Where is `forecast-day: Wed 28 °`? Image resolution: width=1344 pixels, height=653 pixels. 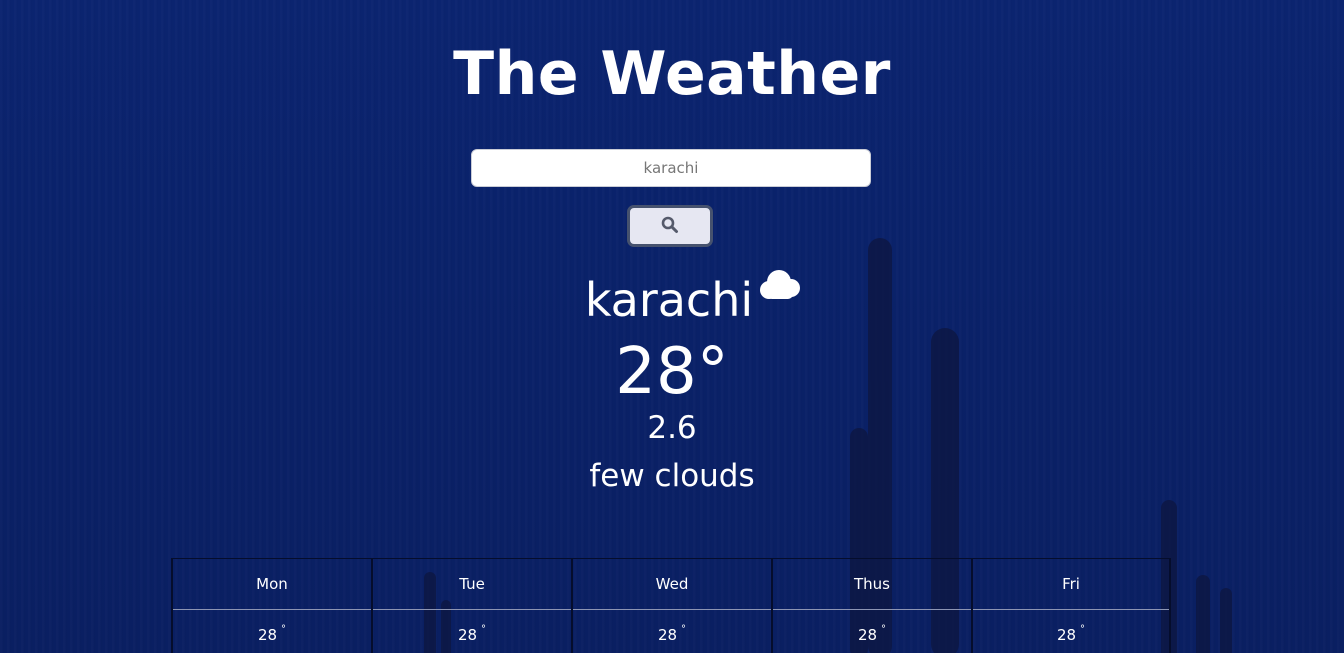 forecast-day: Wed 28 ° is located at coordinates (671, 605).